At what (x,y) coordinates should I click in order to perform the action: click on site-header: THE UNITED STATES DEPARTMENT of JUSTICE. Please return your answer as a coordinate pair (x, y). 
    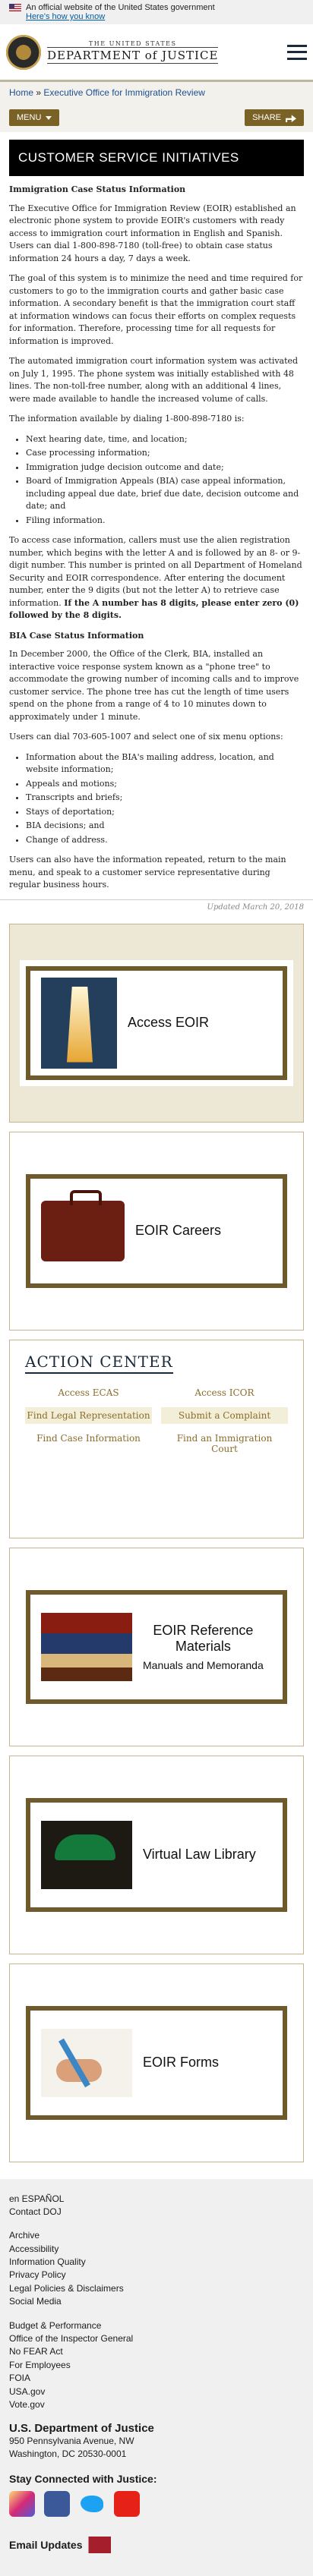
    Looking at the image, I should click on (156, 53).